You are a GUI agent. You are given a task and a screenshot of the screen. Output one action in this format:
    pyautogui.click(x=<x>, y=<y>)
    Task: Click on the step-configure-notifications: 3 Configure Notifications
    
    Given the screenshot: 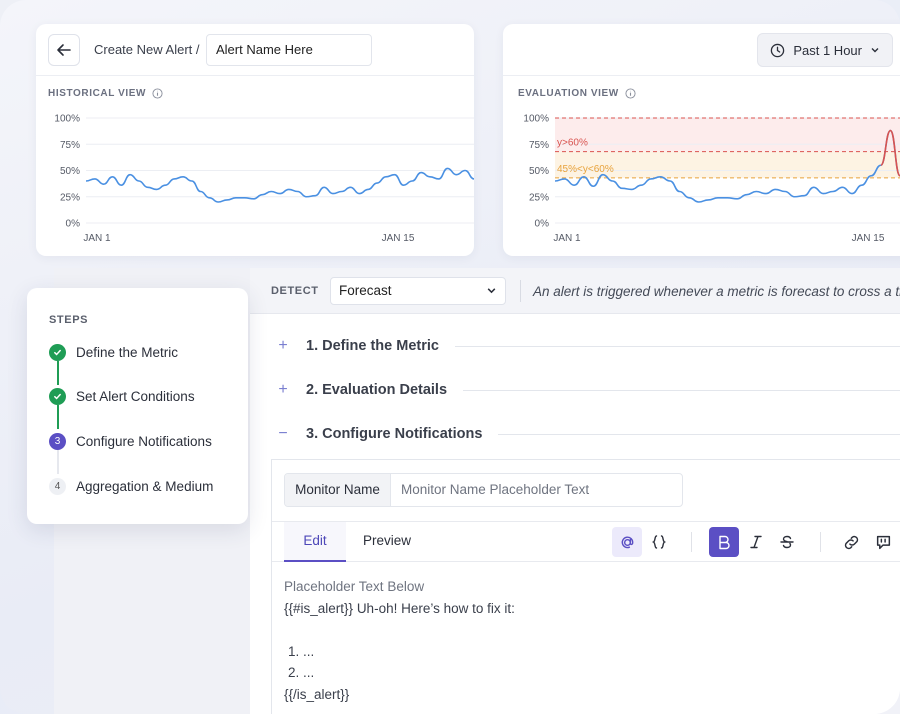 What is the action you would take?
    pyautogui.click(x=130, y=441)
    